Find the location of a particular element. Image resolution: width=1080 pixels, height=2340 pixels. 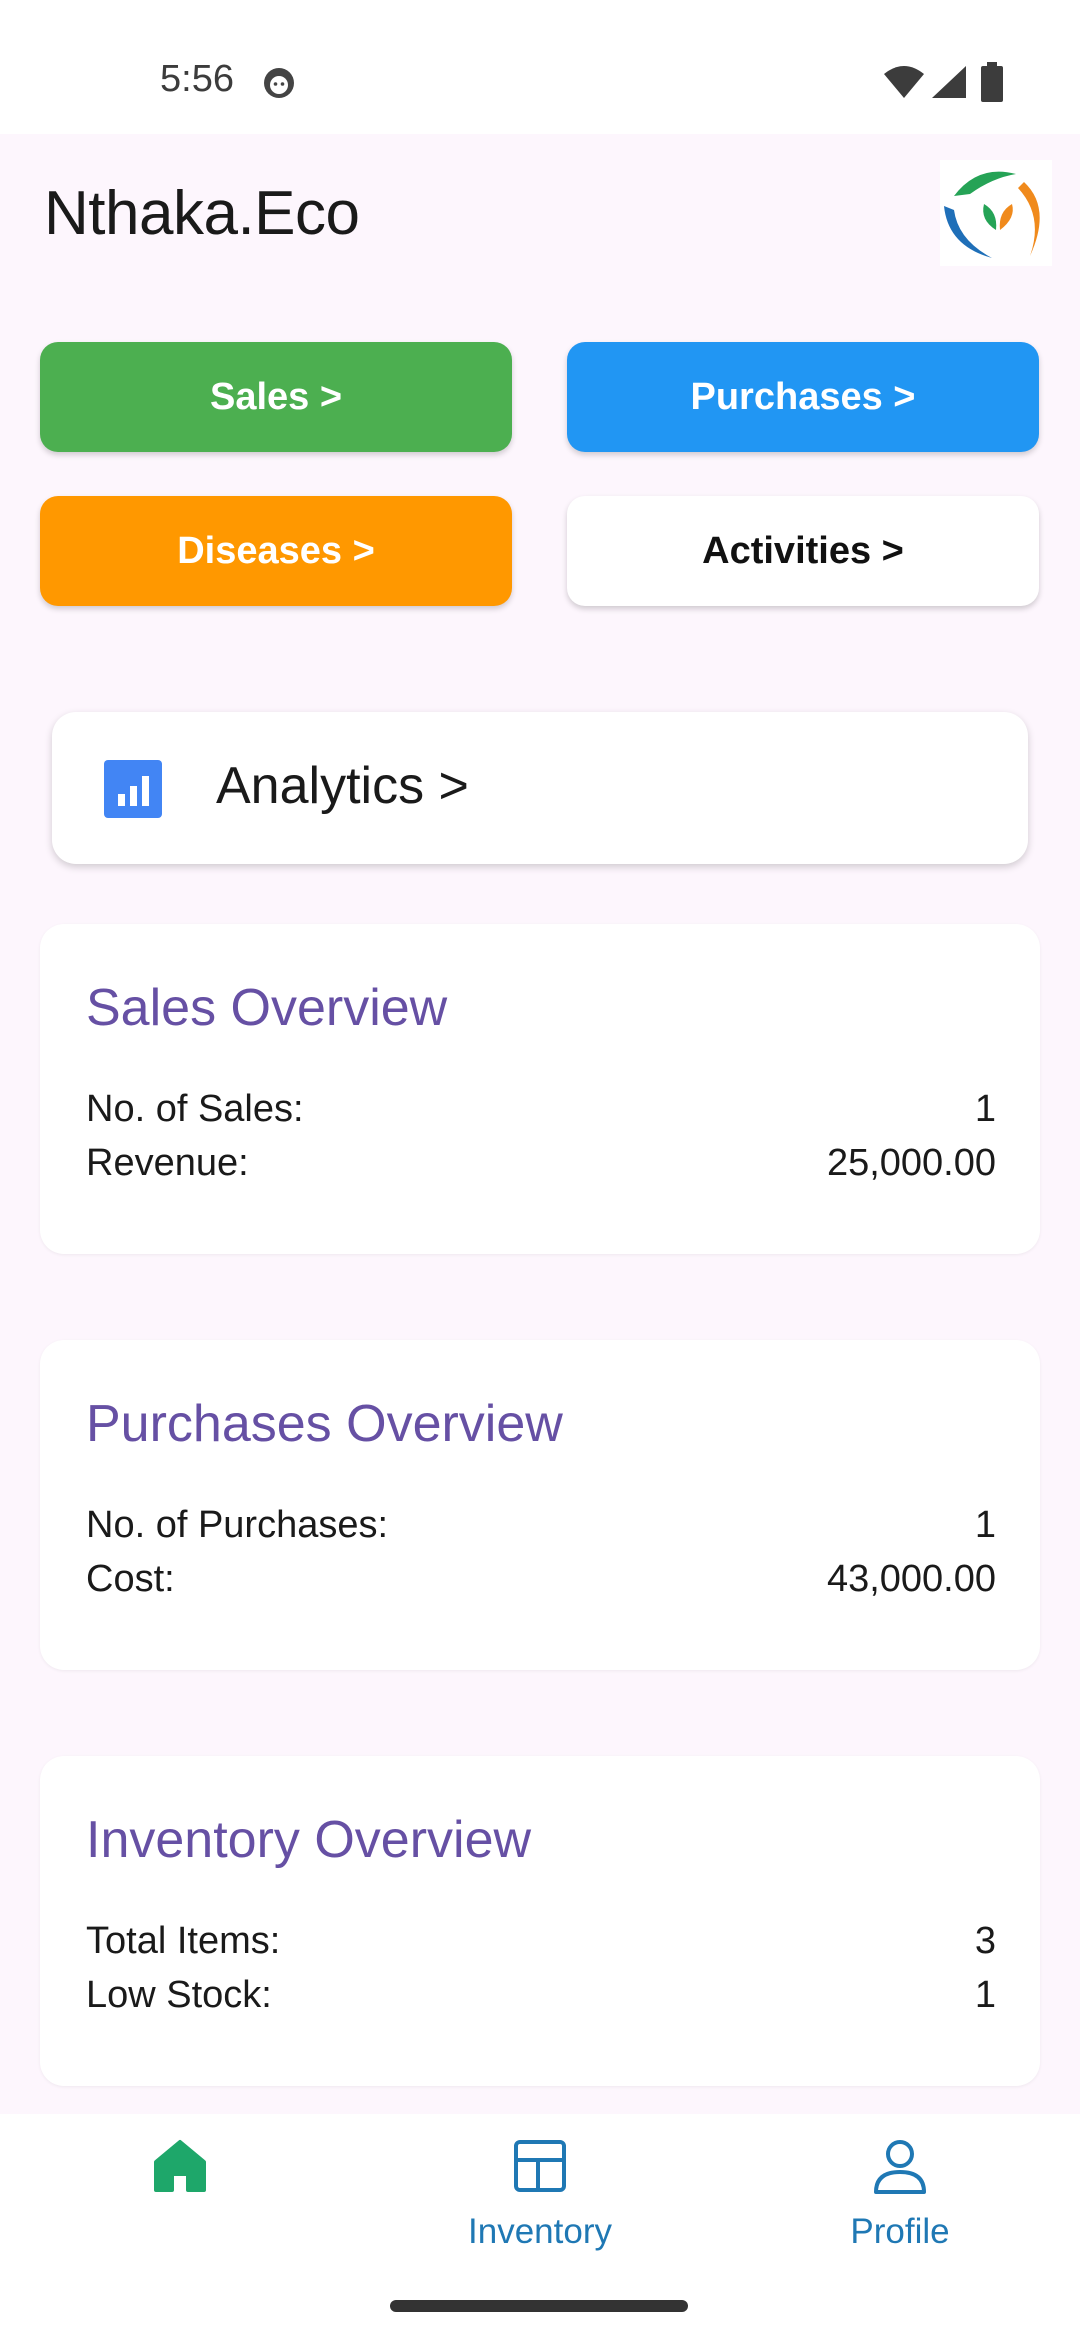

purchases-count-row: No. of Purchases: 1 is located at coordinates (541, 1525).